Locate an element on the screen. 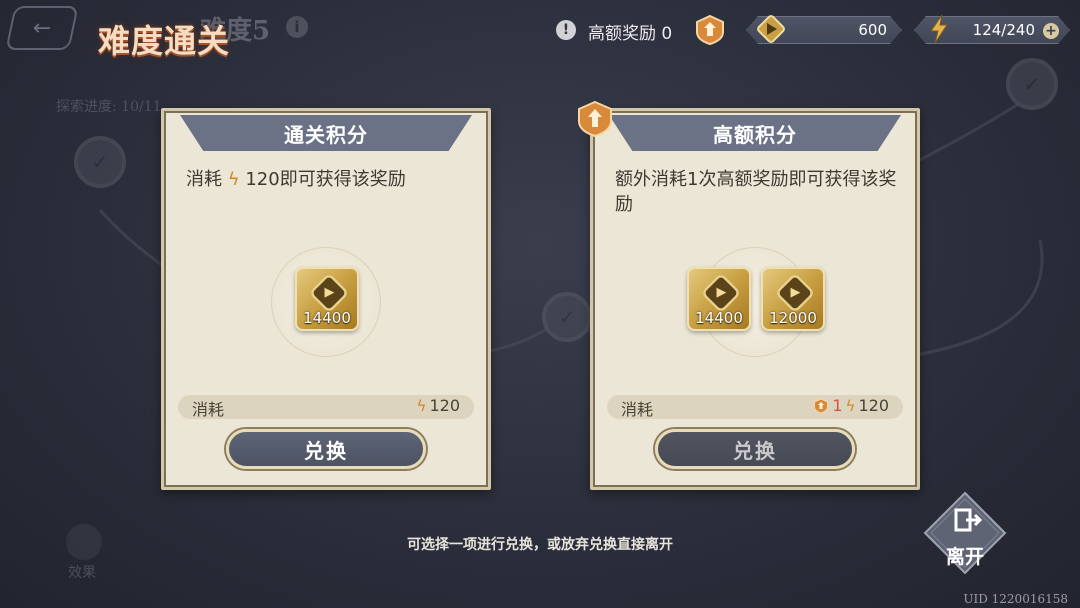 This screenshot has width=1080, height=608. energy-amount: 124/240 is located at coordinates (1003, 30).